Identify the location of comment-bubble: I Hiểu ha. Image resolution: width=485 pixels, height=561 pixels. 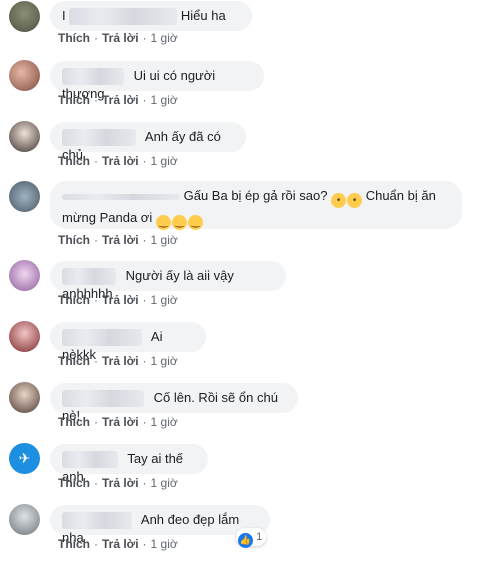
(151, 16).